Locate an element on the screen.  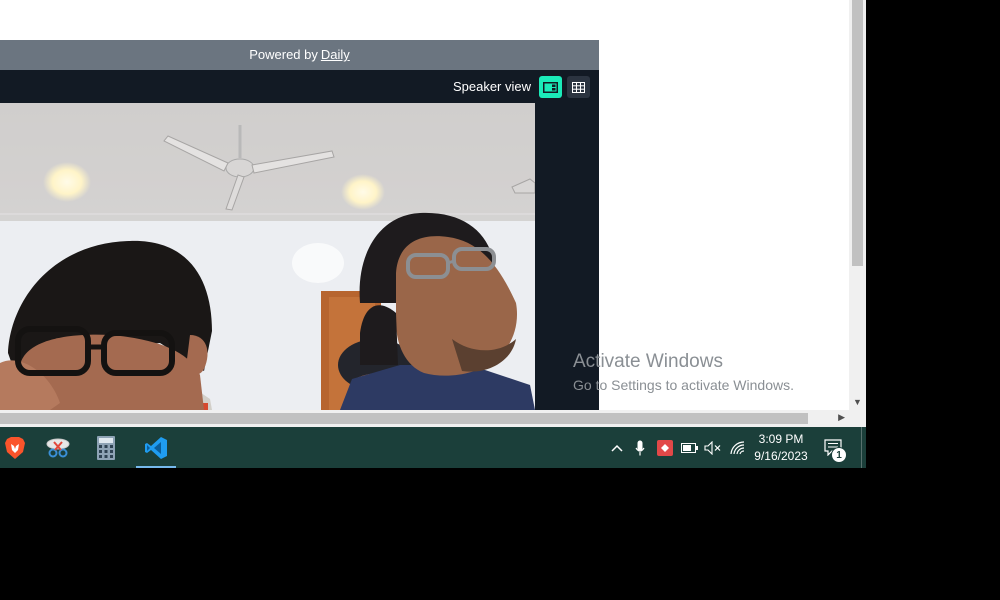
vscode-icon is located at coordinates (156, 447).